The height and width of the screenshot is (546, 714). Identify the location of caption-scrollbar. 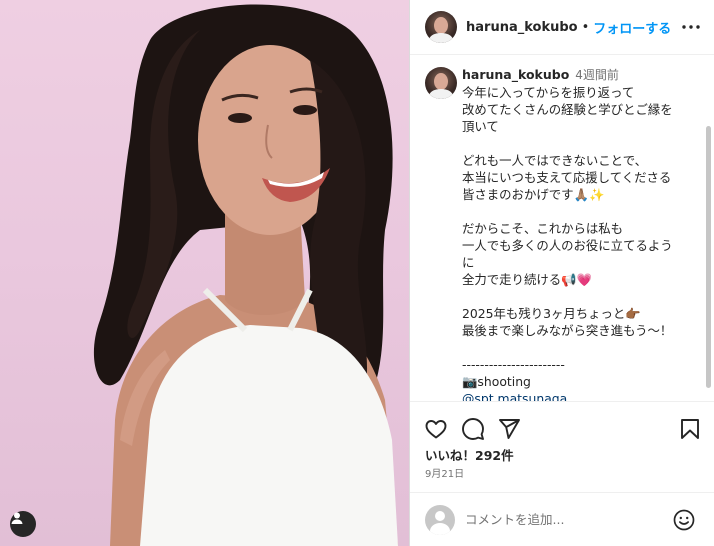
(708, 257).